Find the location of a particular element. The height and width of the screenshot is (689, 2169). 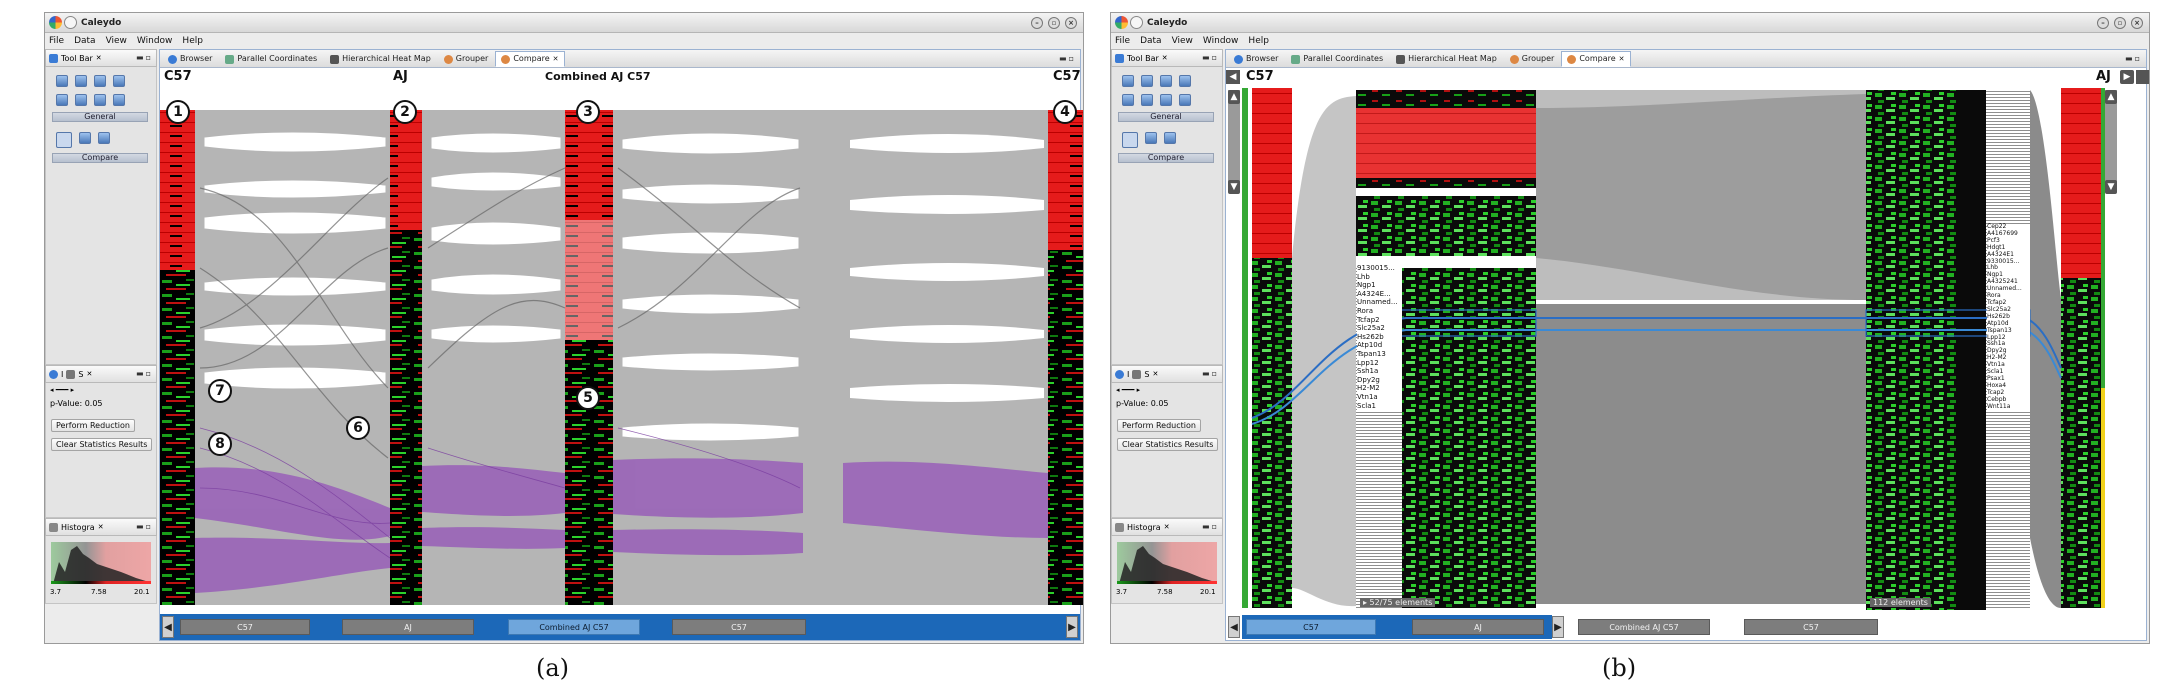

gene-label: Hs262b is located at coordinates (1379, 337).